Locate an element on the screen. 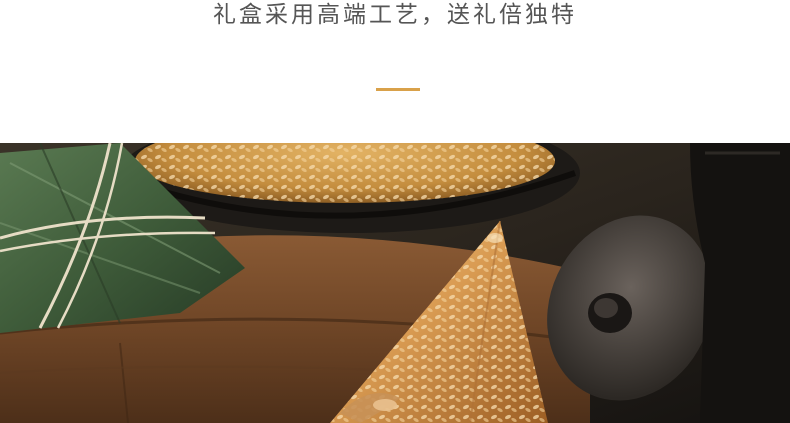 The width and height of the screenshot is (790, 423). accent-divider is located at coordinates (398, 89).